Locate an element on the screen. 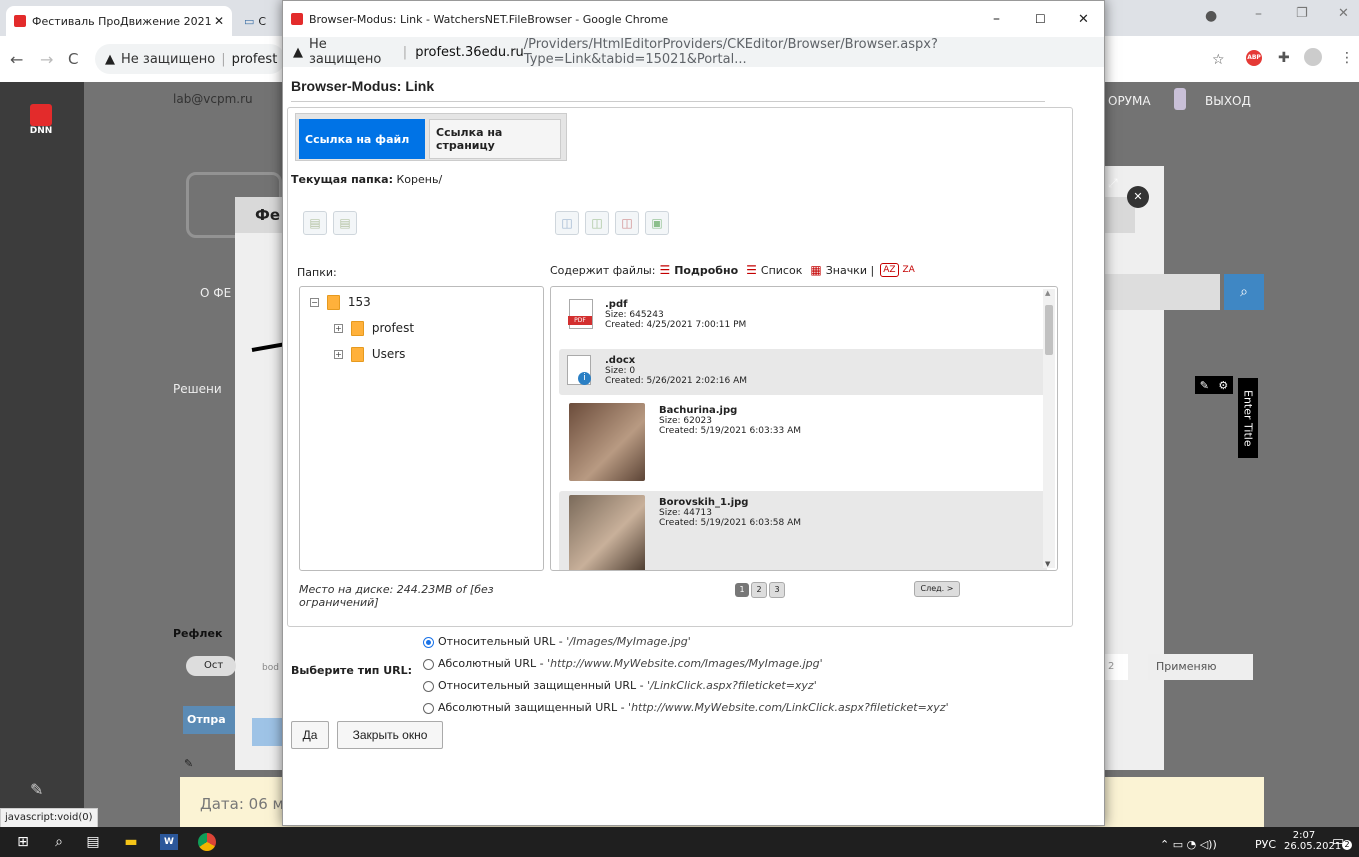 The height and width of the screenshot is (857, 1359). upload-icon: ◫ is located at coordinates (567, 223).